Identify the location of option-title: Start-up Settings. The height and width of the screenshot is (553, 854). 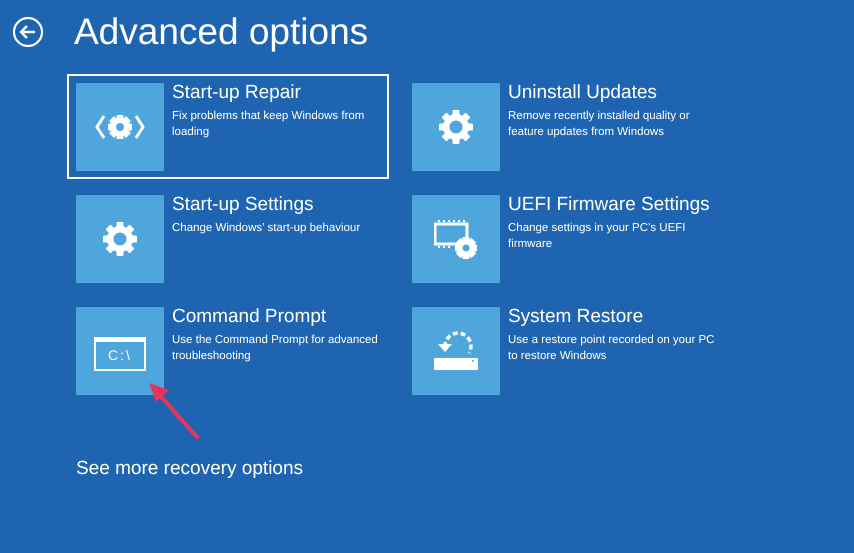
(243, 206).